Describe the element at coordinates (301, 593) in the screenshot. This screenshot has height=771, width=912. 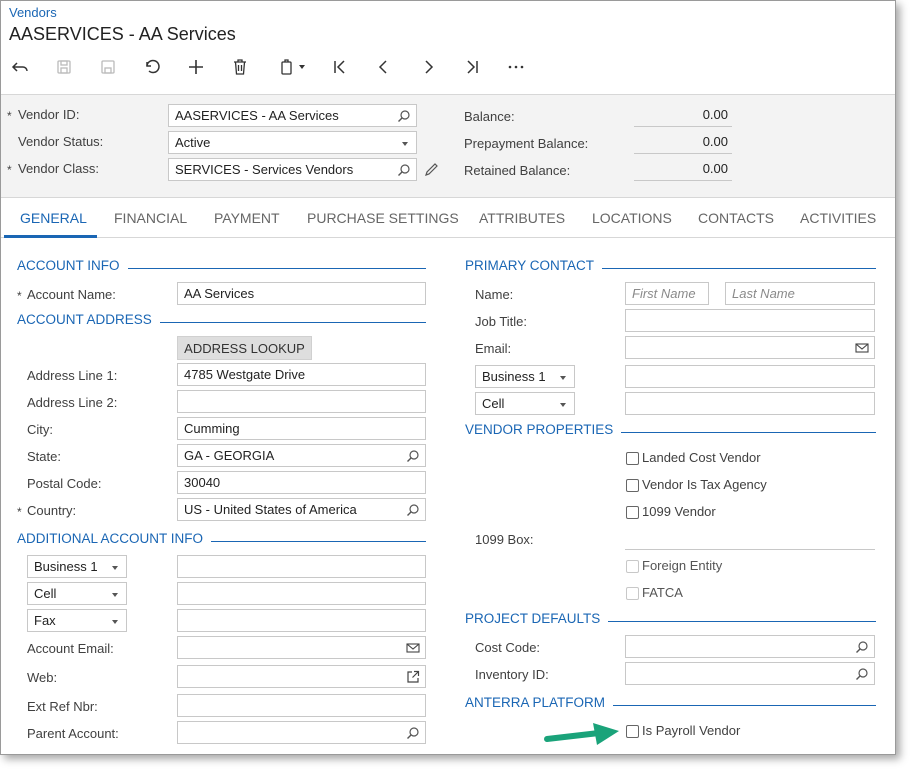
I see `phone2-field` at that location.